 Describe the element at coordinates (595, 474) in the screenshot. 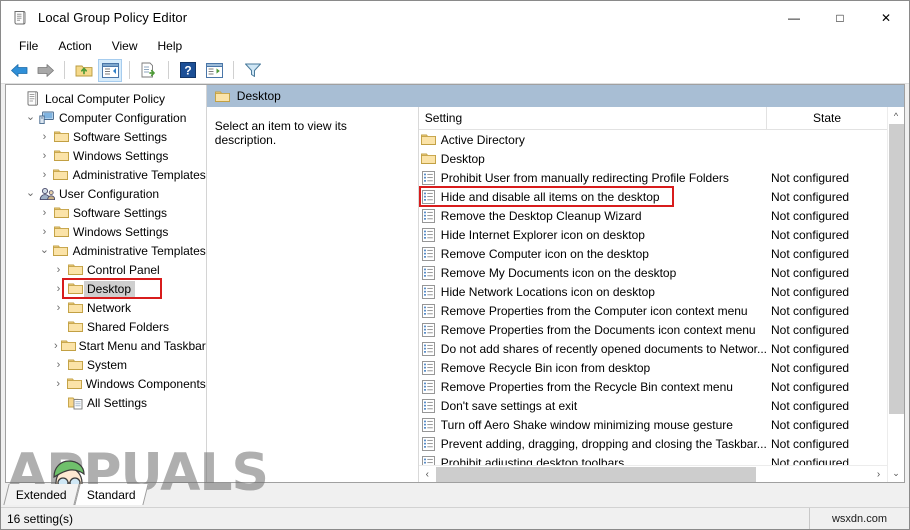

I see `hscroll-thumb` at that location.